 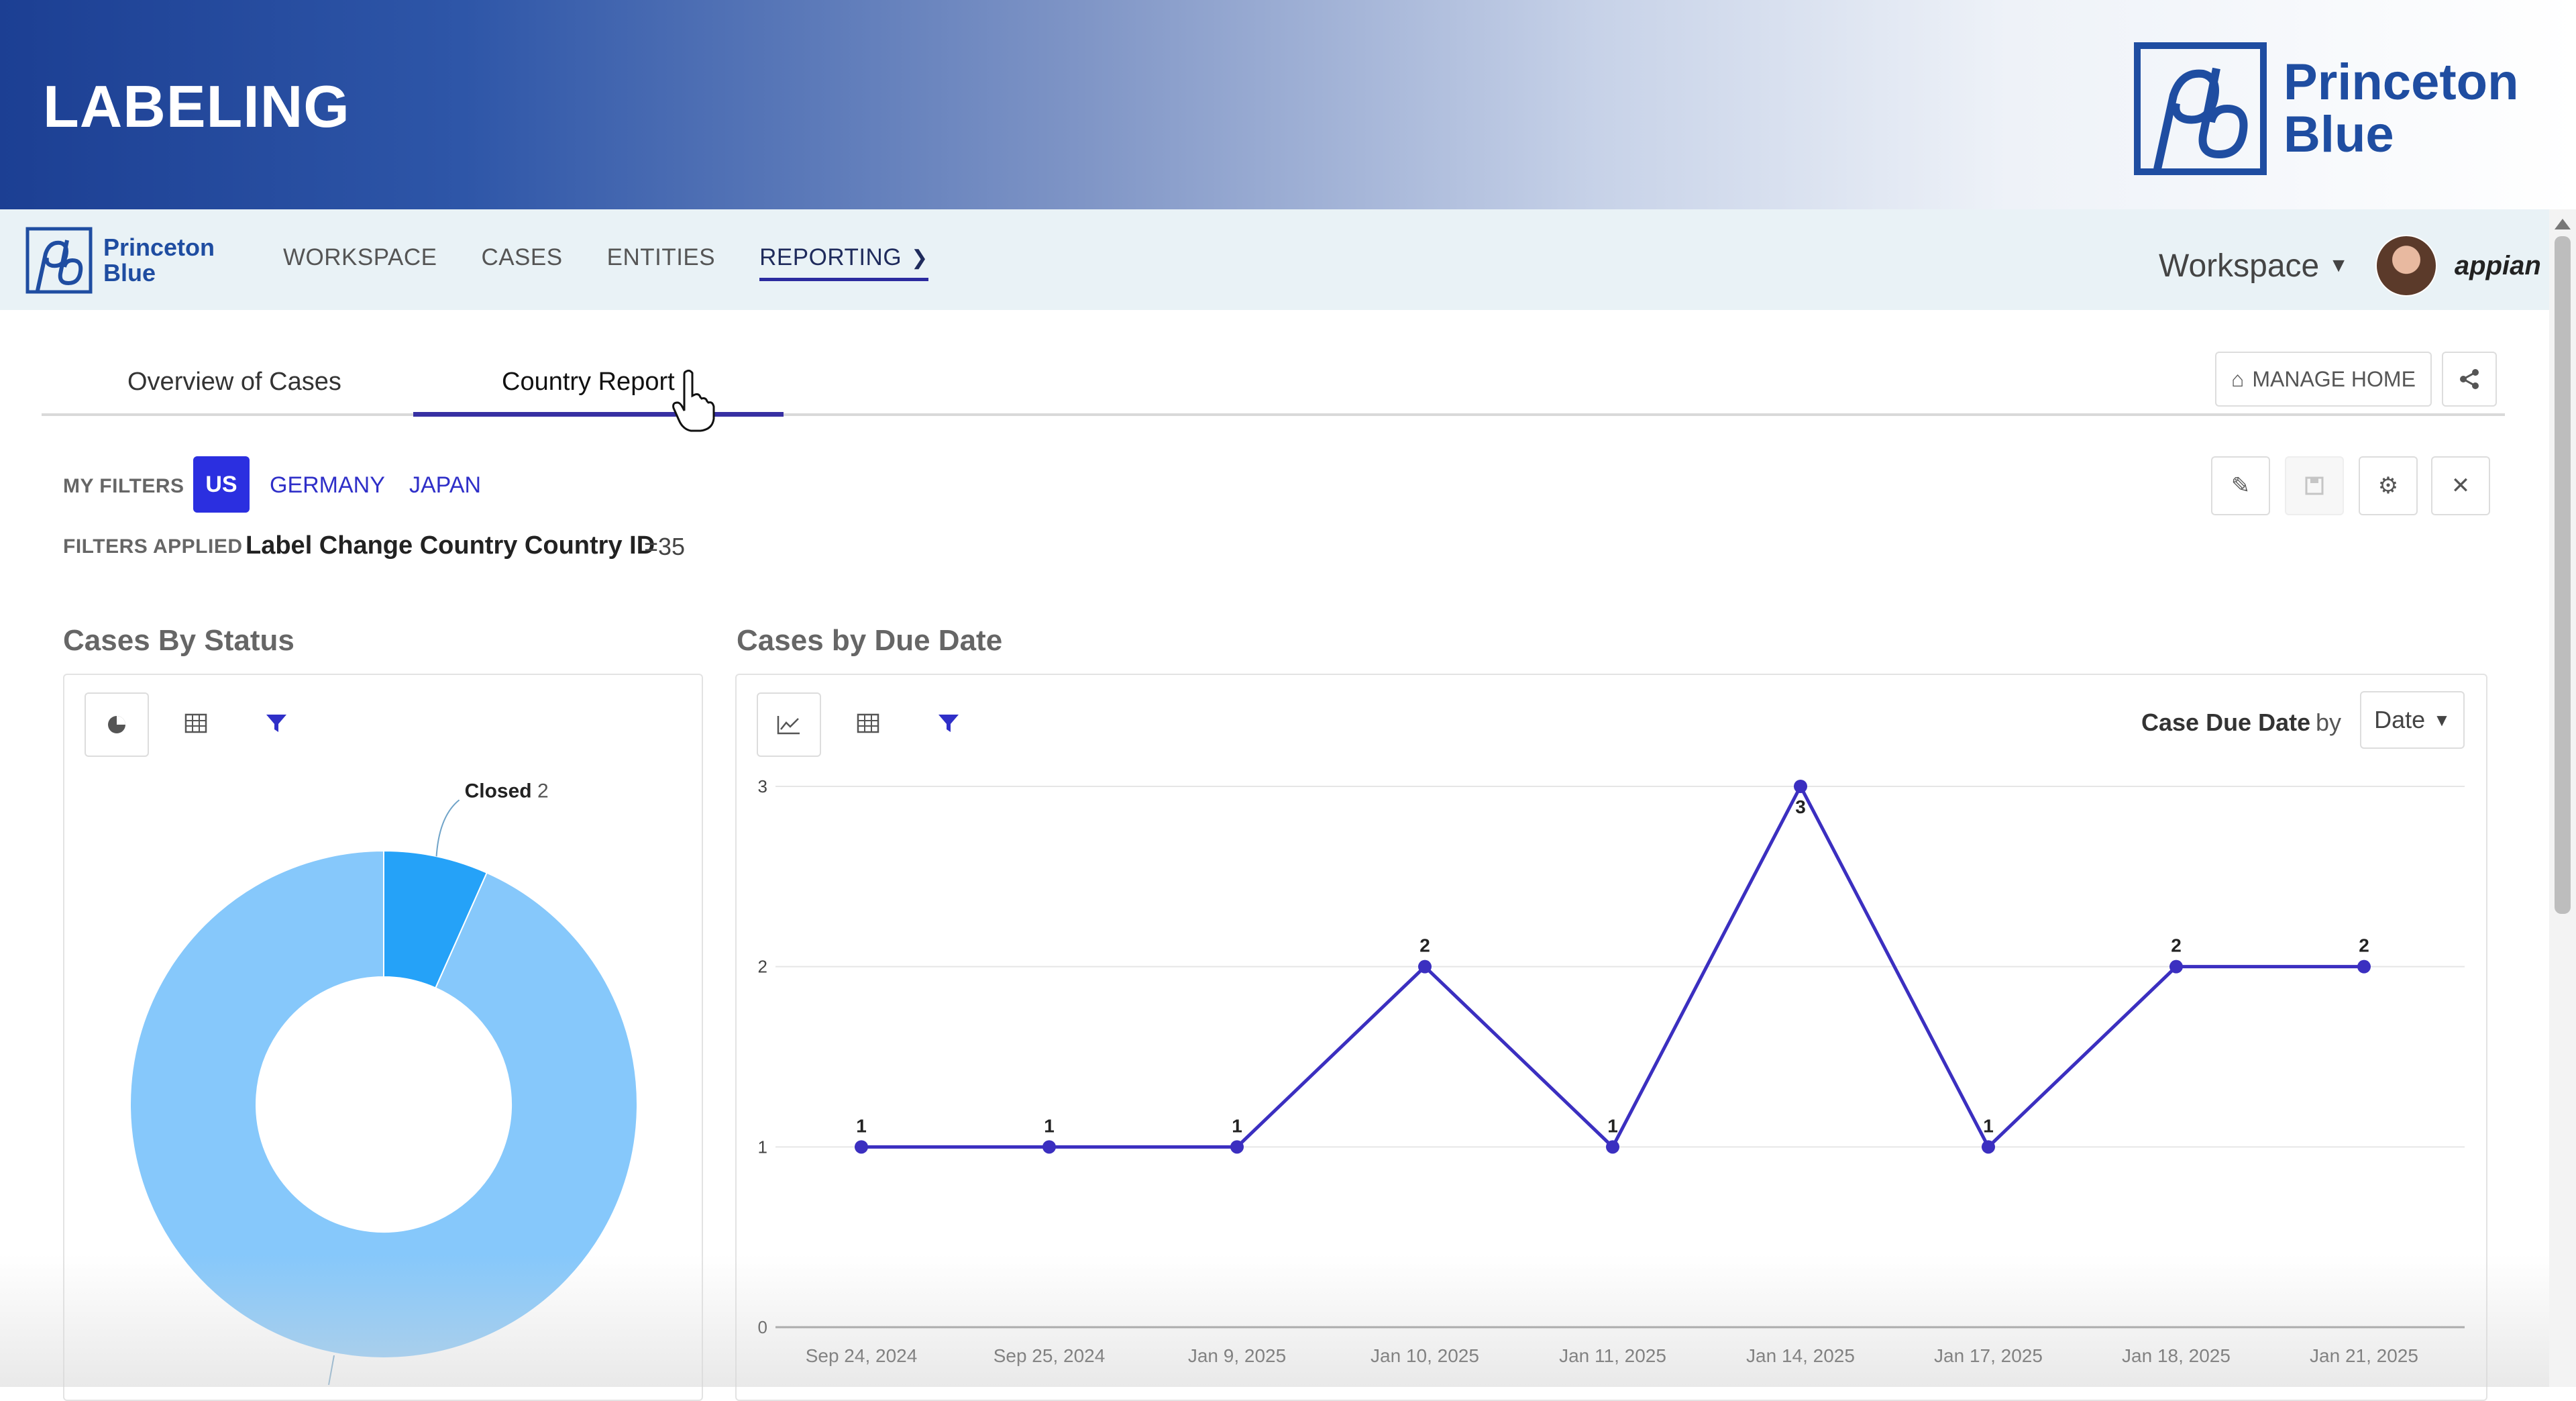 I want to click on filter-chip-germany: GERMANY, so click(x=327, y=485).